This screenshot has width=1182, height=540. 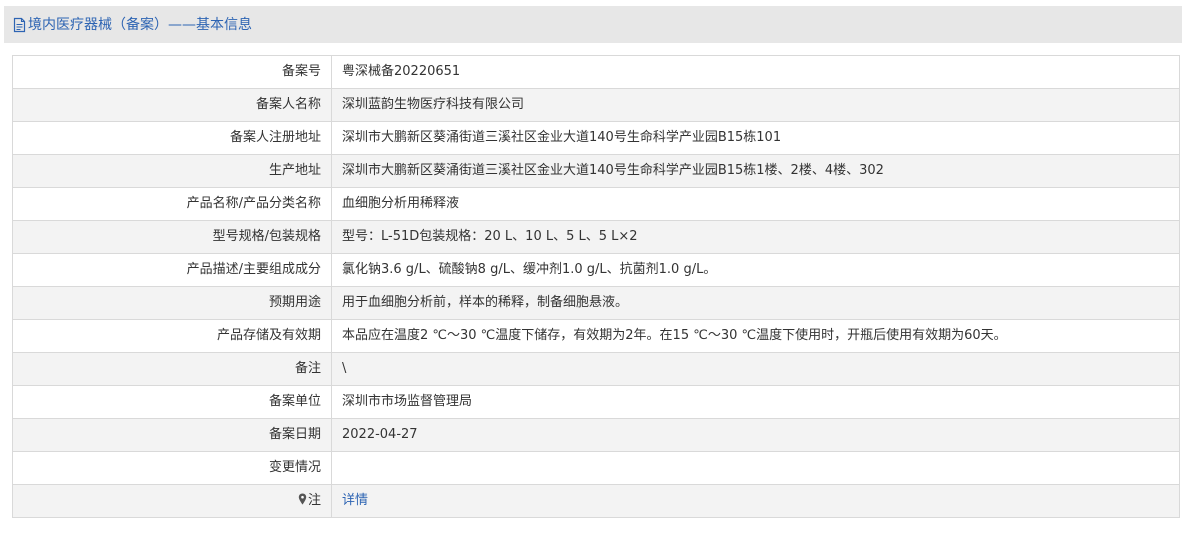 What do you see at coordinates (755, 237) in the screenshot?
I see `field-value: 型号：L-51D包装规格：20 L、10 L、5 L、5 L×2` at bounding box center [755, 237].